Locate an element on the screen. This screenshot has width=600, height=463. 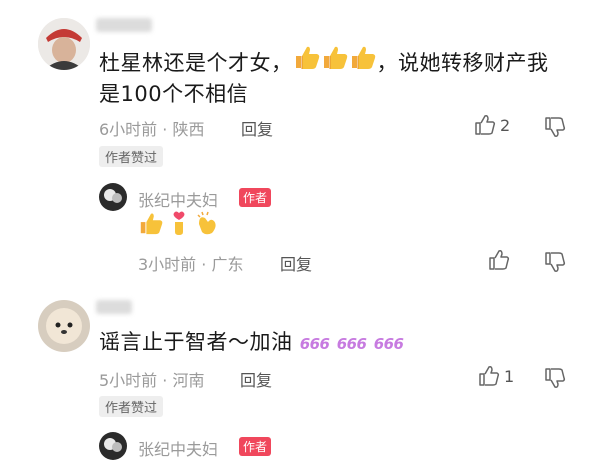
comment-time-location: 6小时前 · 陕西 is located at coordinates (152, 129).